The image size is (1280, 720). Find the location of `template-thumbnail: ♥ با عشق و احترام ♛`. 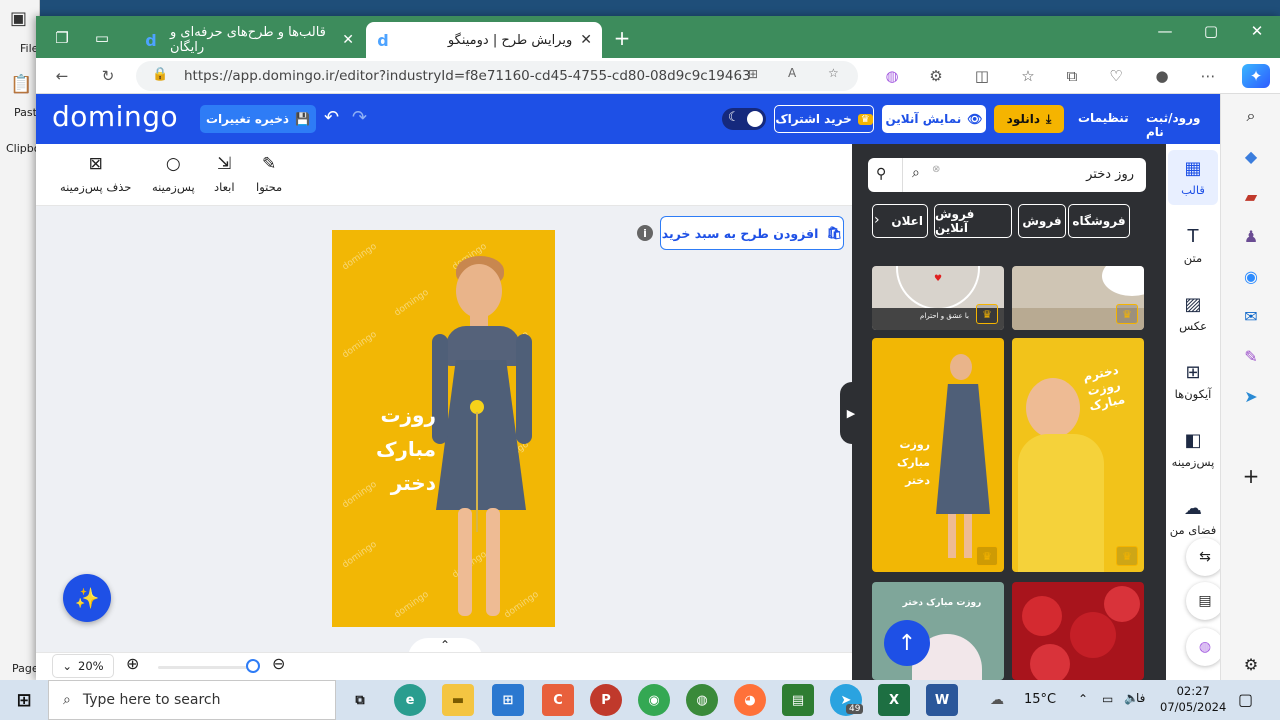

template-thumbnail: ♥ با عشق و احترام ♛ is located at coordinates (938, 298).